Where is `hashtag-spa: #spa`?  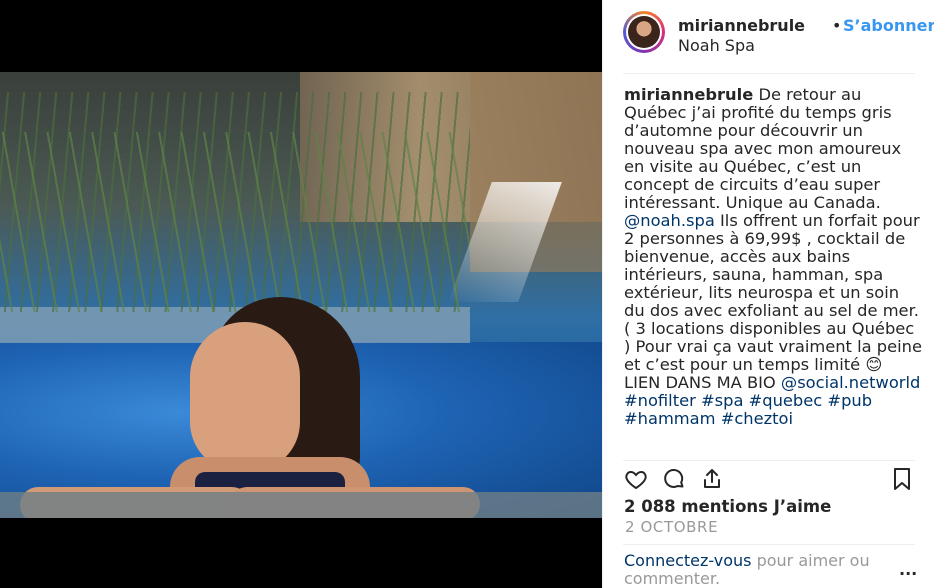 hashtag-spa: #spa is located at coordinates (722, 400).